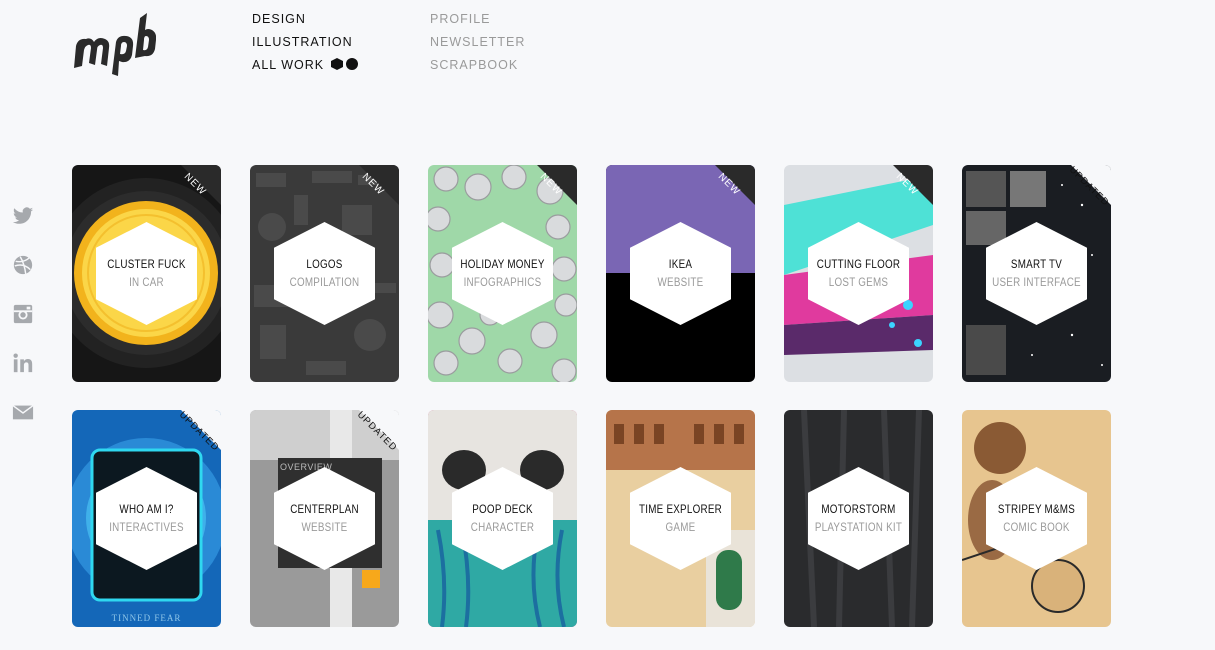 Image resolution: width=1215 pixels, height=650 pixels. I want to click on card-title: LOGOS, so click(324, 264).